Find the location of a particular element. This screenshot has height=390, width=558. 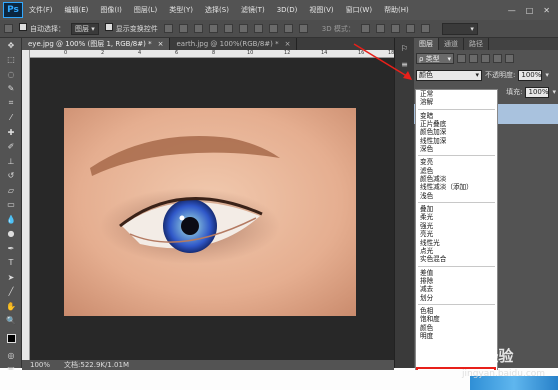

auto-select-dropdown: 图层 ▾ is located at coordinates (85, 28).